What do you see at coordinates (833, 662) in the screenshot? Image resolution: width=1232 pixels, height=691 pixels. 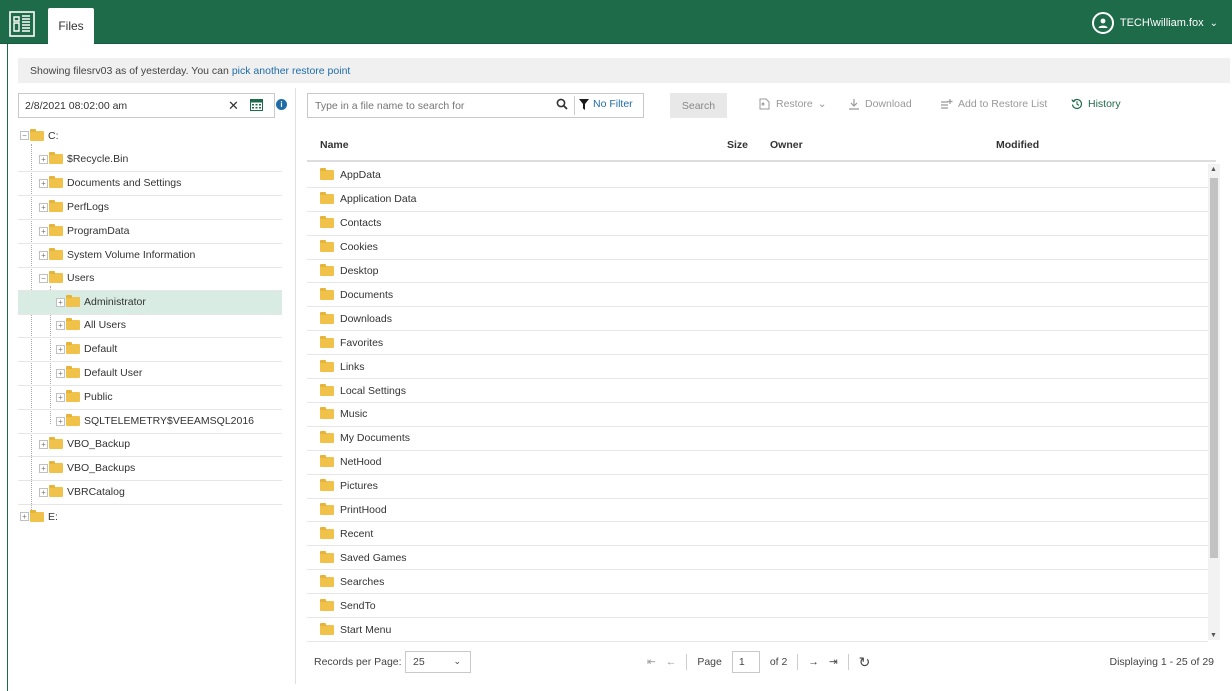 I see `last-page-icon: ⇥` at bounding box center [833, 662].